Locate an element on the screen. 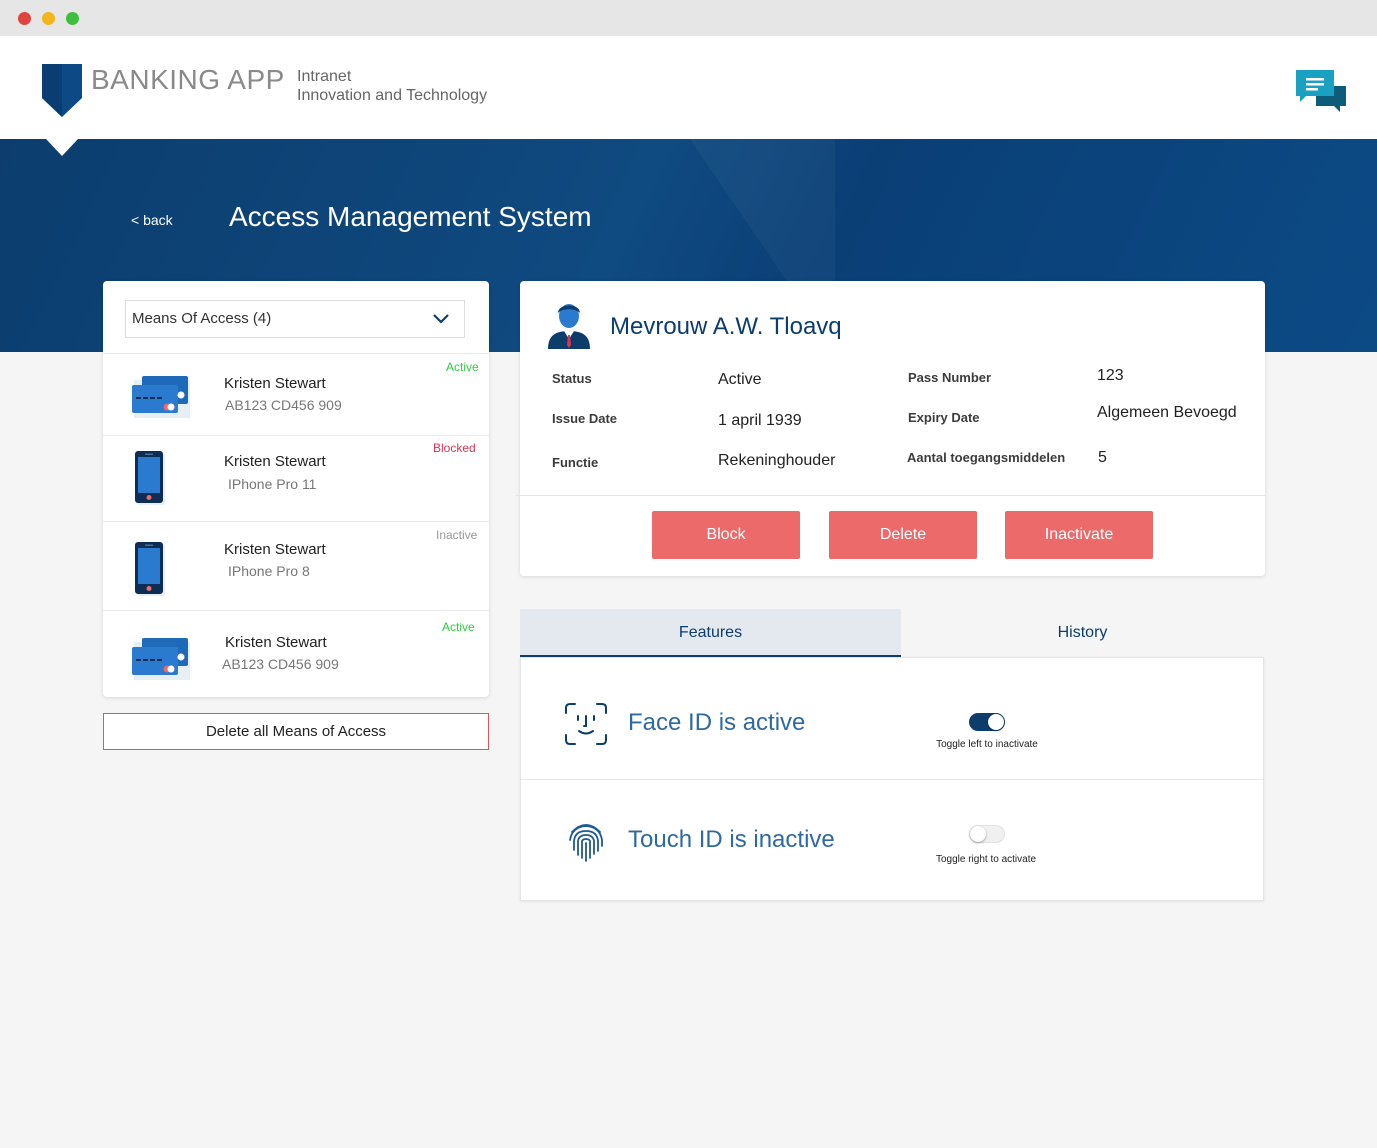 The height and width of the screenshot is (1148, 1377). header-subtitle-line1: Intranet is located at coordinates (324, 76).